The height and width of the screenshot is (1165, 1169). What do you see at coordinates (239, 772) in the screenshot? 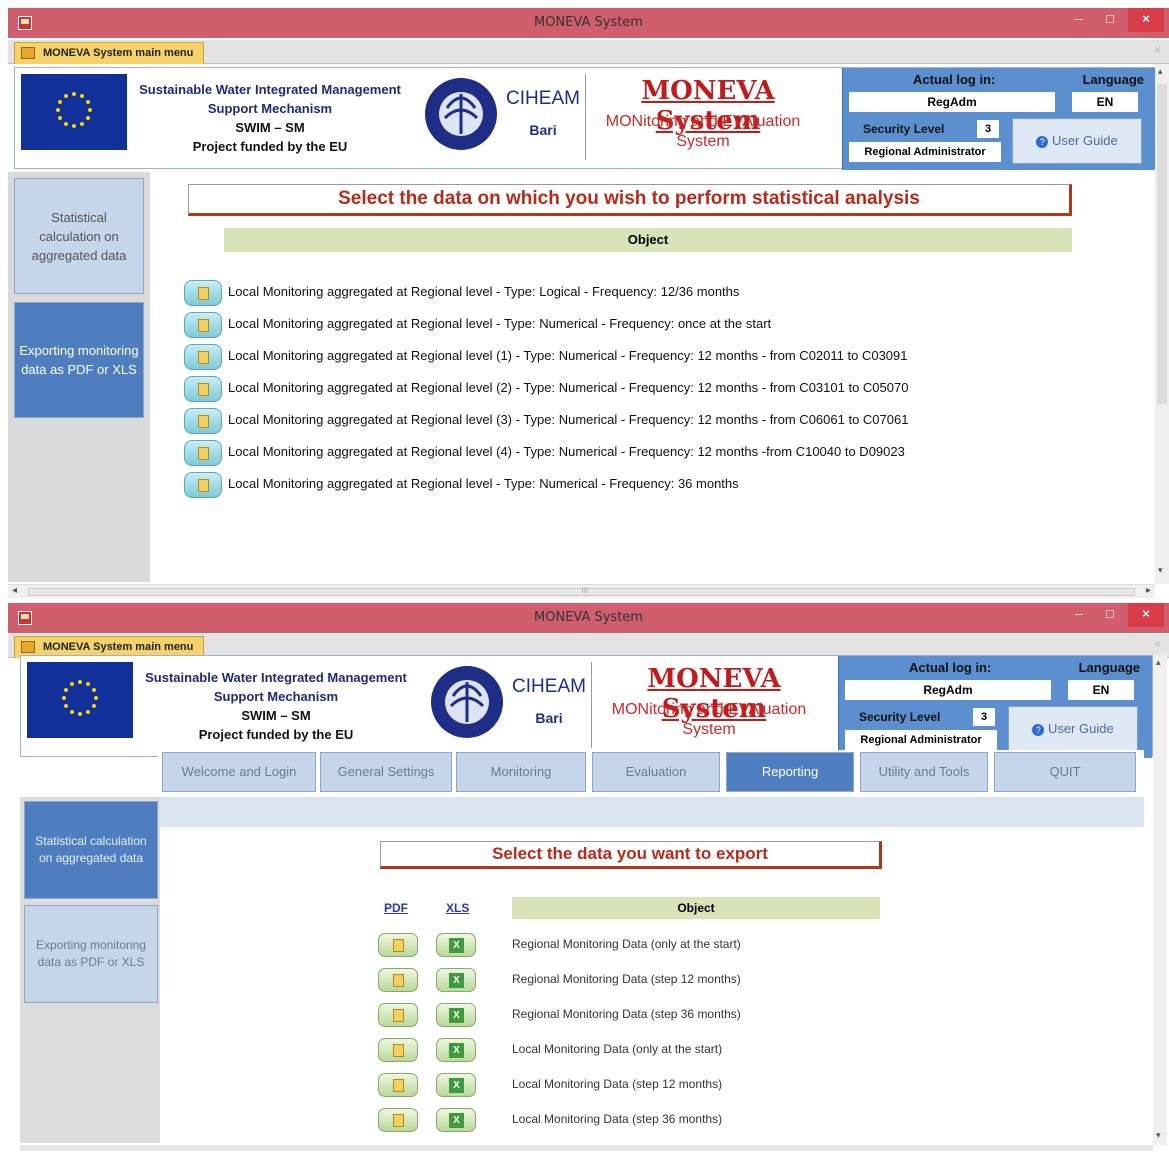
I see `nav-welcome-login: Welcome and Login` at bounding box center [239, 772].